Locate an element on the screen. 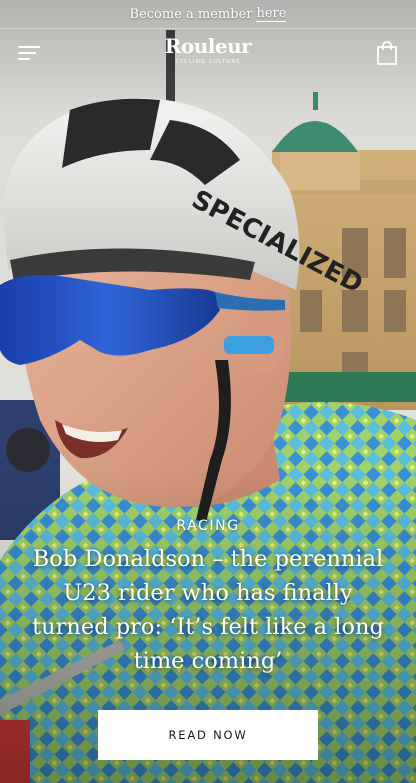 This screenshot has width=416, height=783. promo-text: Become a member is located at coordinates (191, 14).